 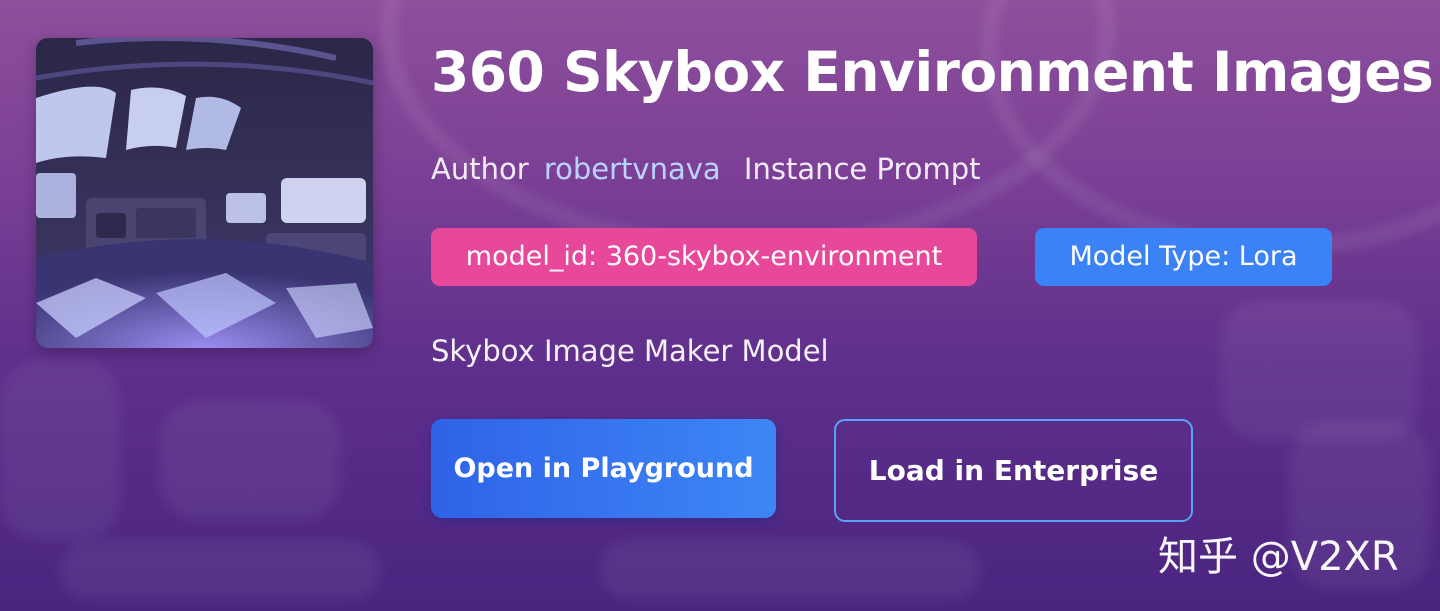 What do you see at coordinates (1278, 557) in the screenshot?
I see `watermark-text: 知乎 @V2XR` at bounding box center [1278, 557].